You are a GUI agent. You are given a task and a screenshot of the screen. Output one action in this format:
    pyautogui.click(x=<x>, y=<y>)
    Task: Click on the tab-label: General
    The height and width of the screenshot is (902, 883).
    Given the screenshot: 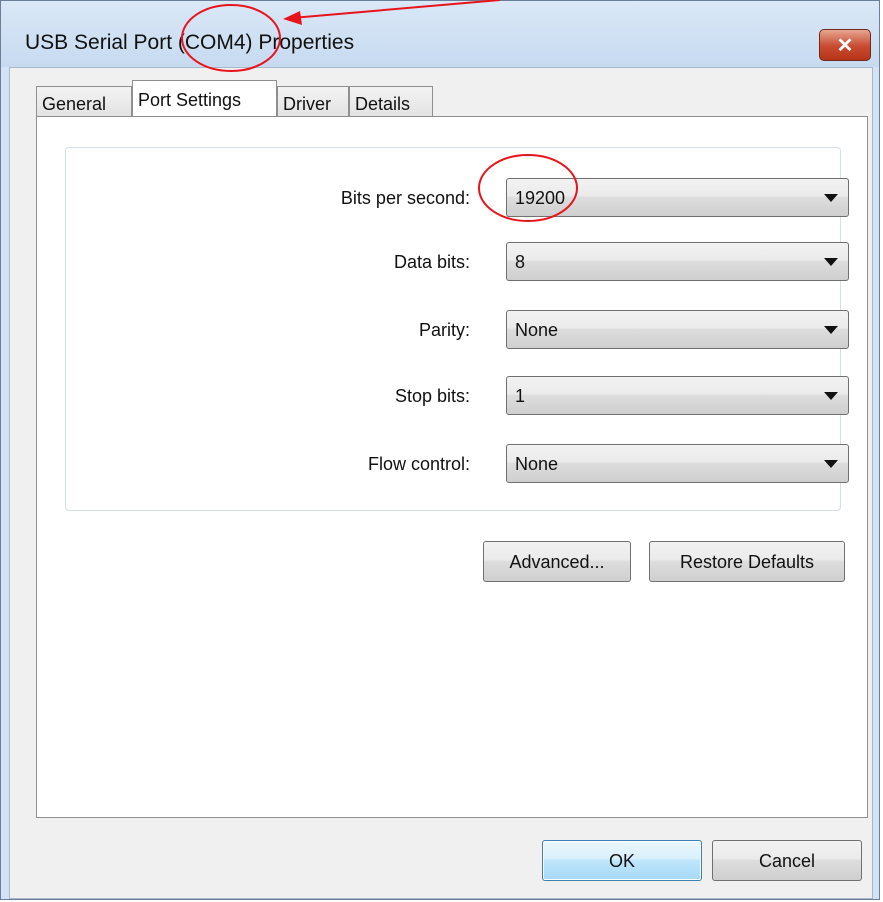 What is the action you would take?
    pyautogui.click(x=74, y=104)
    